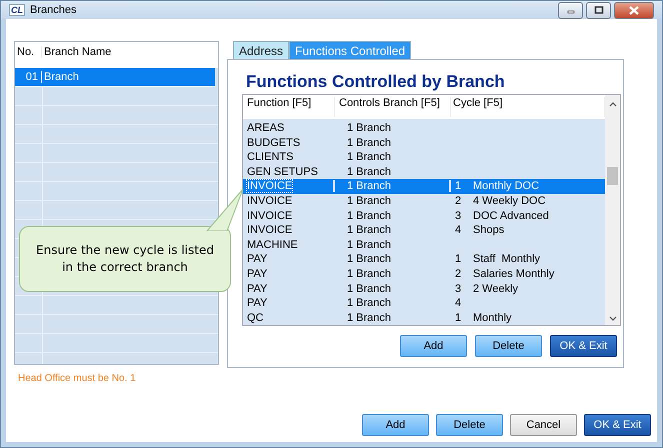 This screenshot has height=448, width=663. I want to click on dialog-button: Delete, so click(469, 425).